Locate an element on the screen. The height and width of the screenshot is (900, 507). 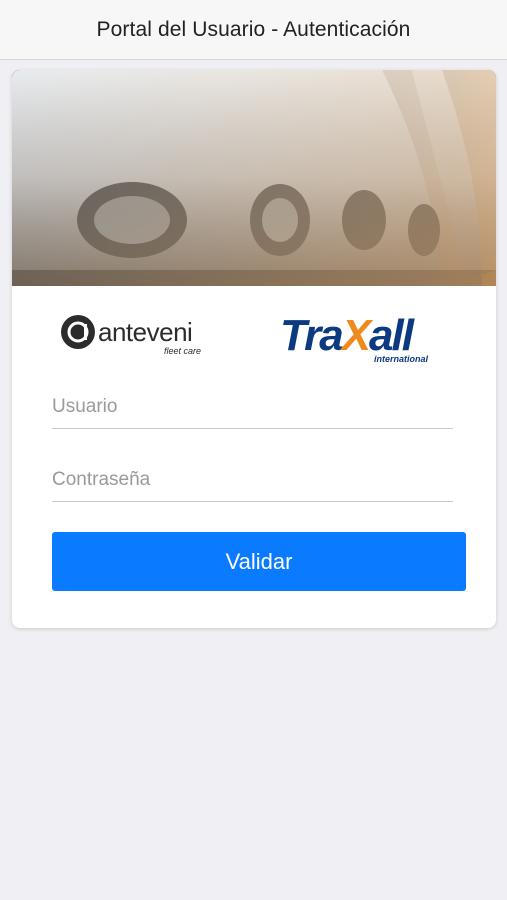
page-title: Portal del Usuario - Autenticación is located at coordinates (253, 29).